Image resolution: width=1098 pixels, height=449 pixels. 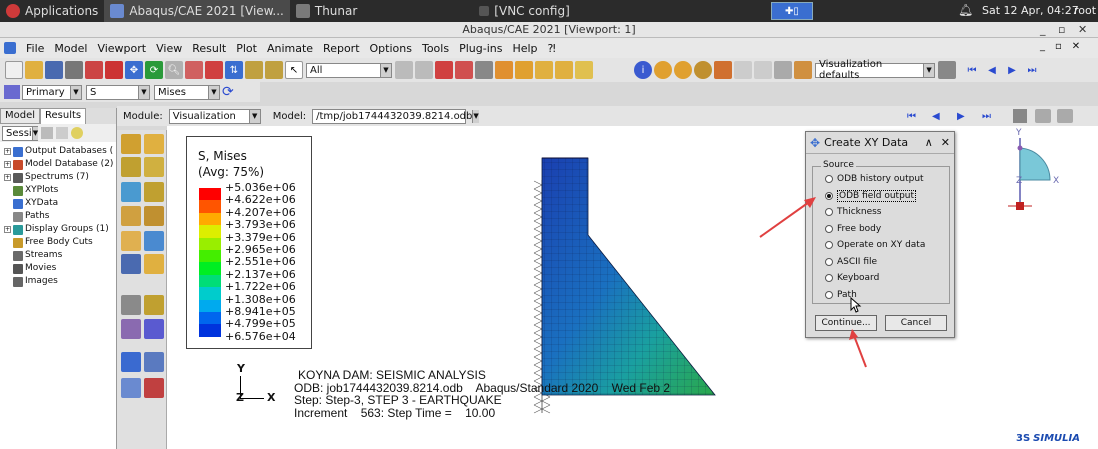 I want to click on source-option: ASCII file, so click(x=881, y=262).